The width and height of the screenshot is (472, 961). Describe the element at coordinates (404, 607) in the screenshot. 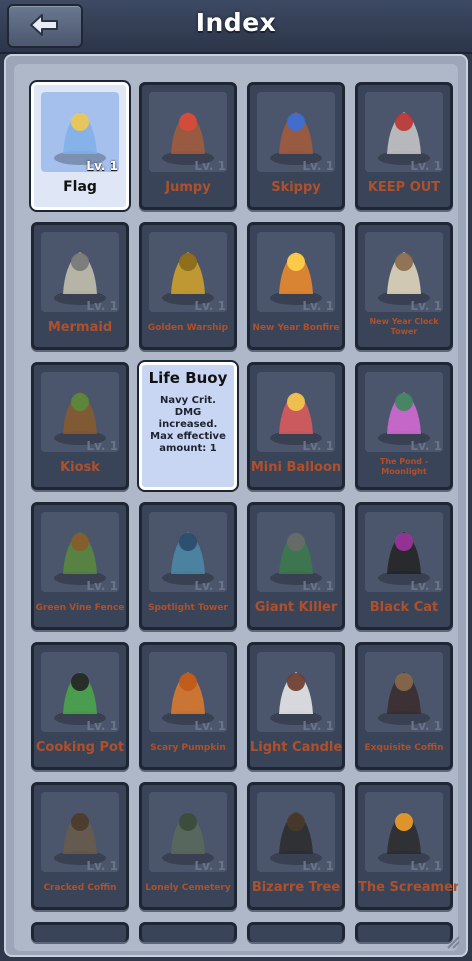

I see `item-name: Black Cat` at that location.